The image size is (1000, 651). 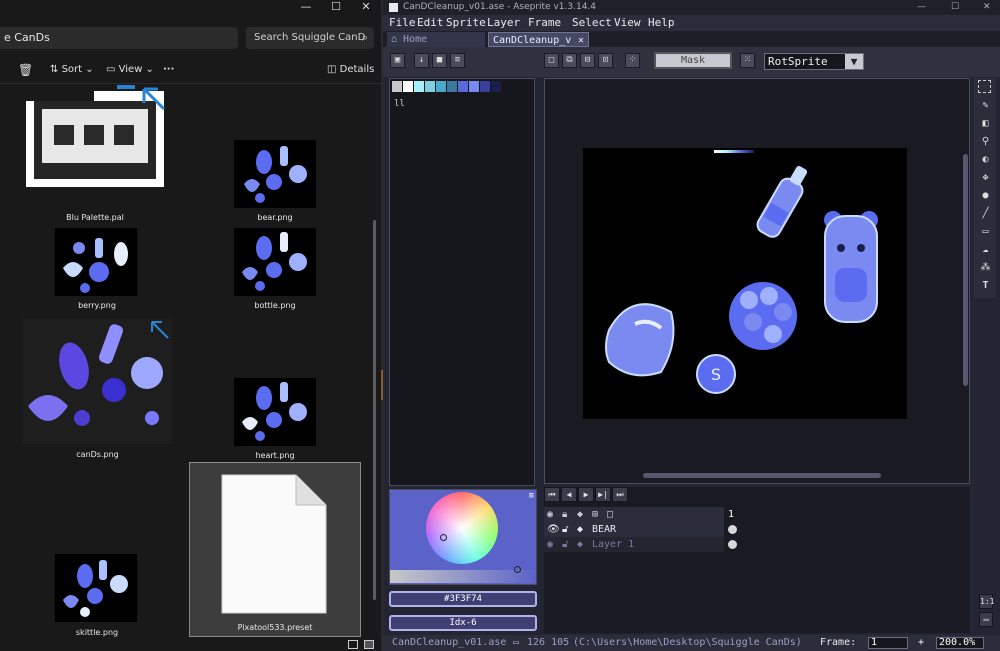 What do you see at coordinates (463, 623) in the screenshot?
I see `color-index-field: Idx-6` at bounding box center [463, 623].